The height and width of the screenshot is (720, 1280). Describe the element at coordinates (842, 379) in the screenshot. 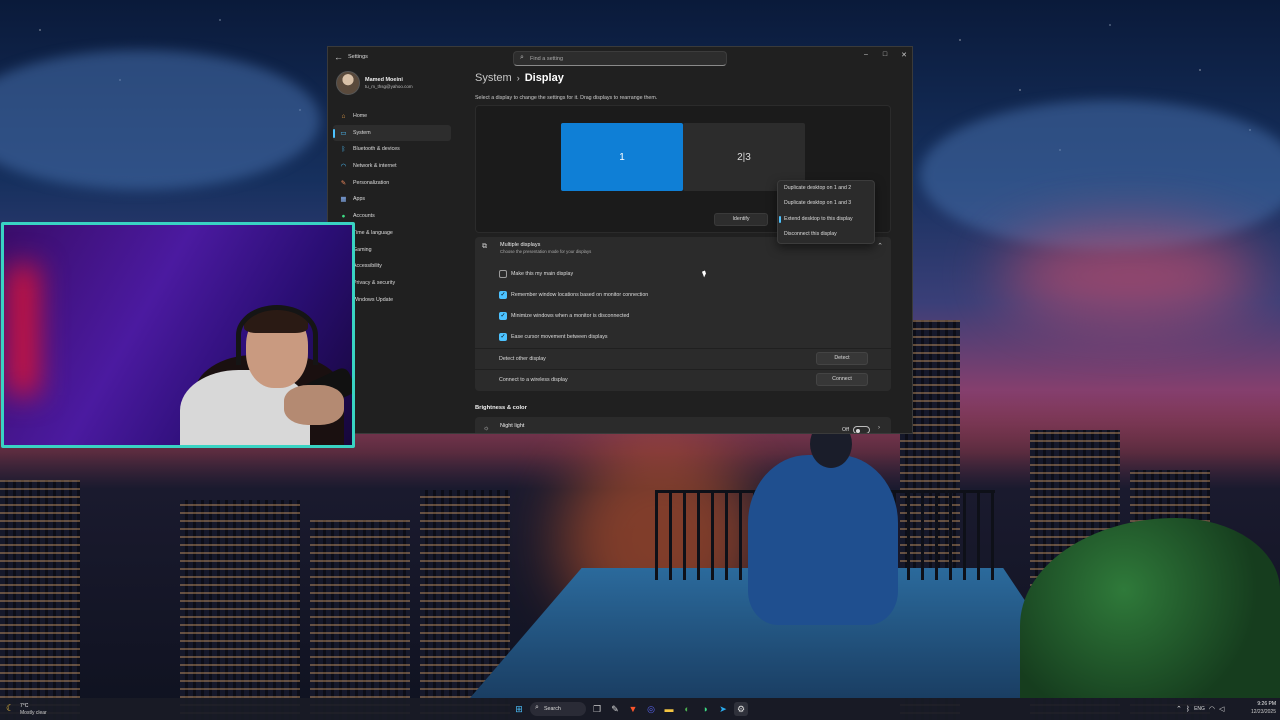

I see `connect-button: Connect` at that location.